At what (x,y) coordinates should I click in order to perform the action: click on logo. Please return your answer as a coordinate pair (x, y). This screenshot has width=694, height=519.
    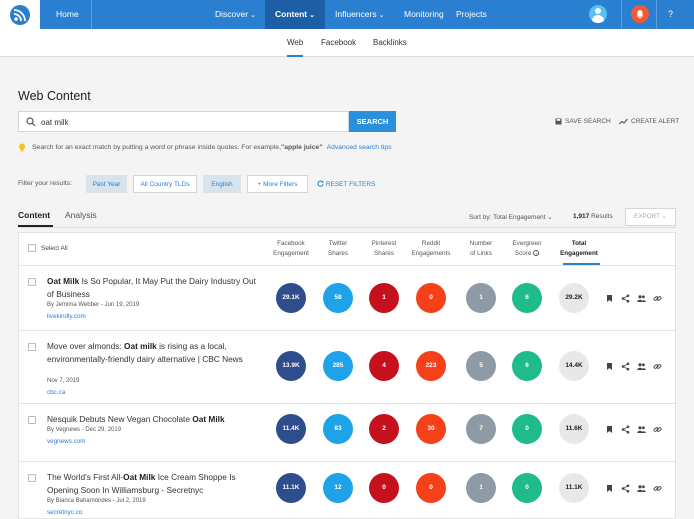
    Looking at the image, I should click on (20, 14).